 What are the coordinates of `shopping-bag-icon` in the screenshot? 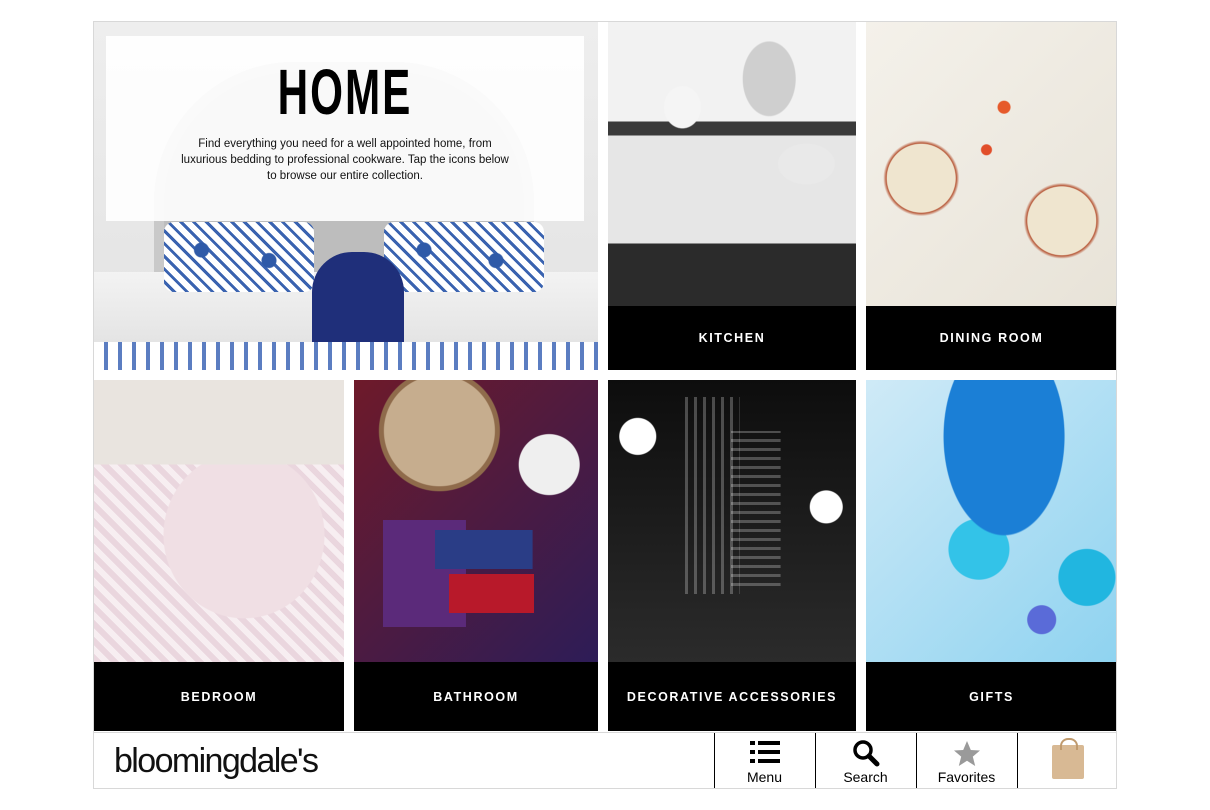 It's located at (1068, 758).